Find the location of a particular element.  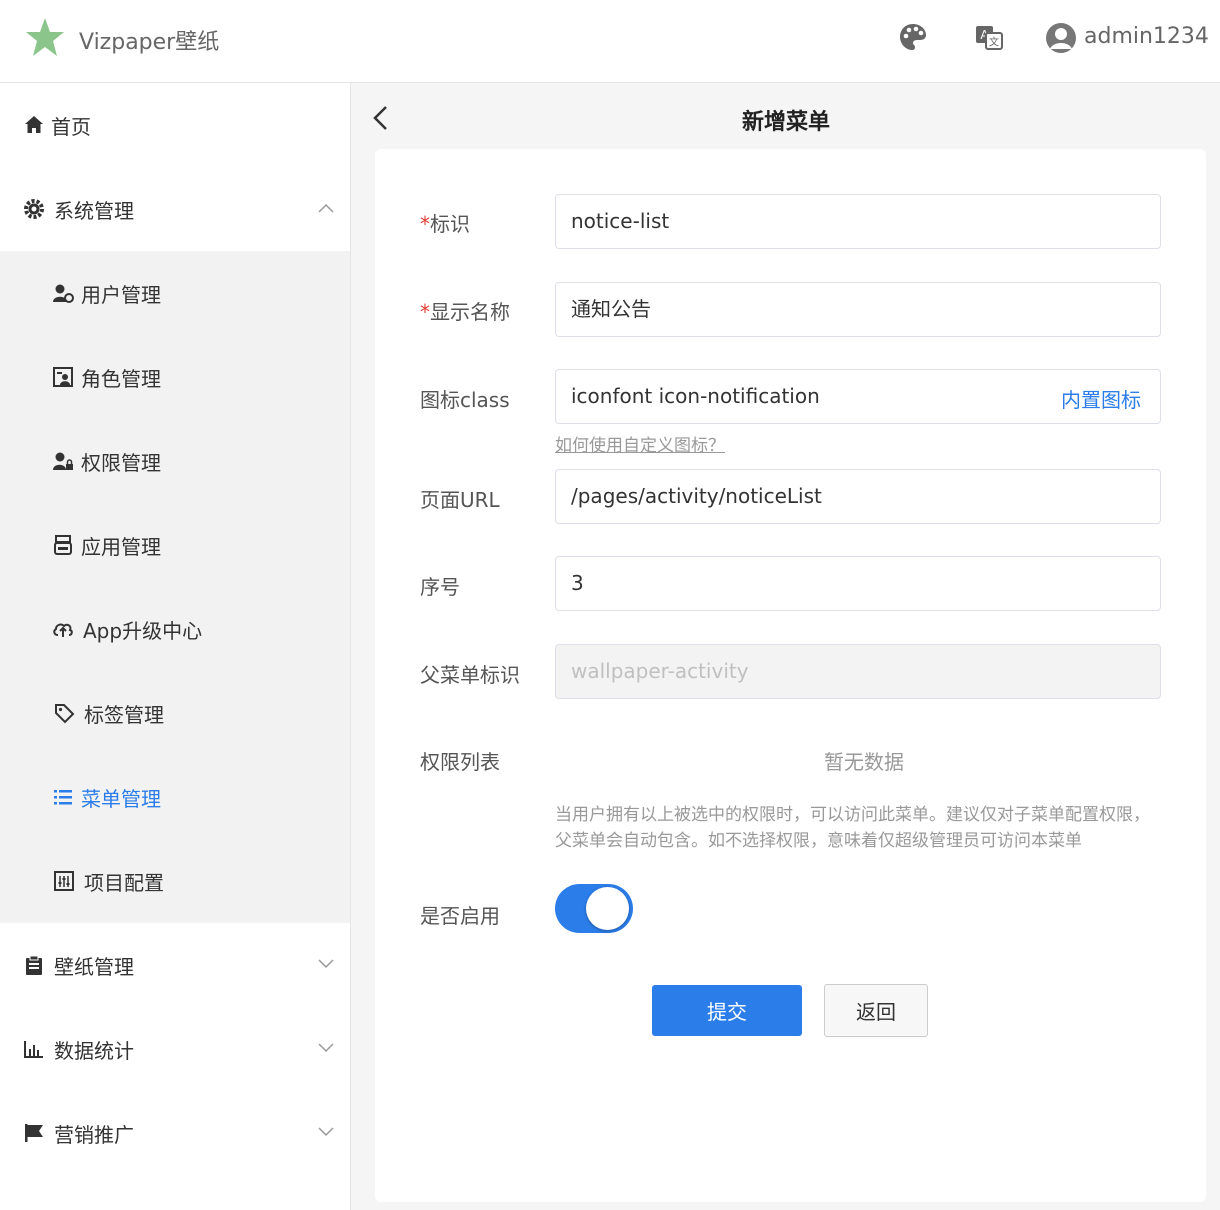

page-title: 新增菜单 is located at coordinates (786, 122).